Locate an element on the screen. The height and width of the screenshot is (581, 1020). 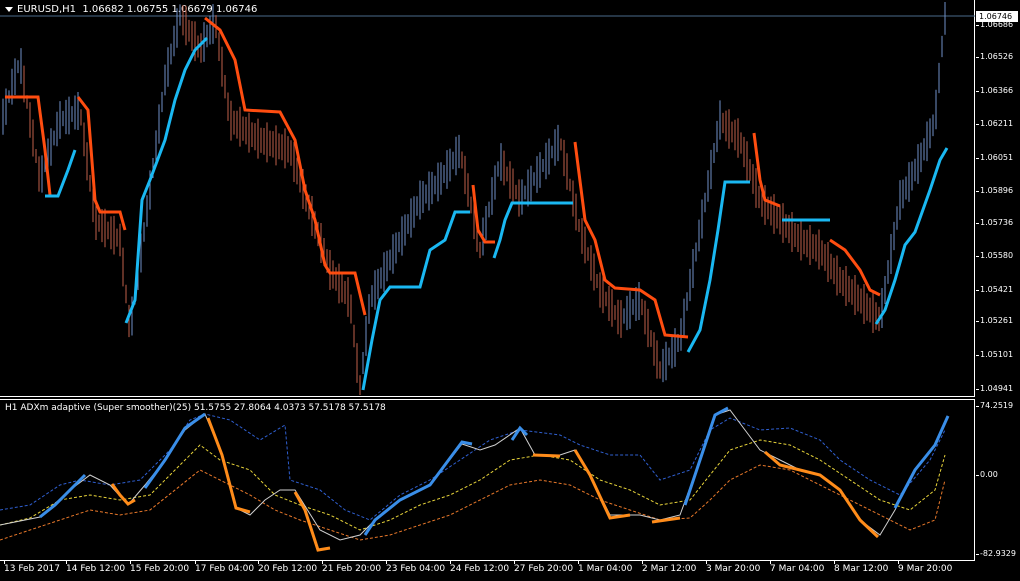
time-tick-label: 20 Feb 12:00 is located at coordinates (288, 567).